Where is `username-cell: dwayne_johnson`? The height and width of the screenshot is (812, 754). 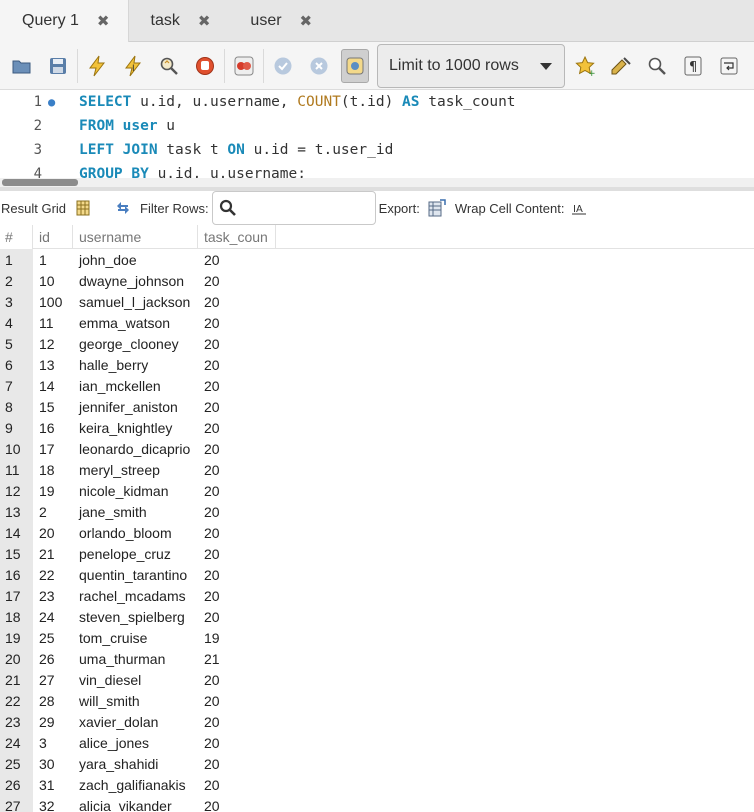 username-cell: dwayne_johnson is located at coordinates (135, 280).